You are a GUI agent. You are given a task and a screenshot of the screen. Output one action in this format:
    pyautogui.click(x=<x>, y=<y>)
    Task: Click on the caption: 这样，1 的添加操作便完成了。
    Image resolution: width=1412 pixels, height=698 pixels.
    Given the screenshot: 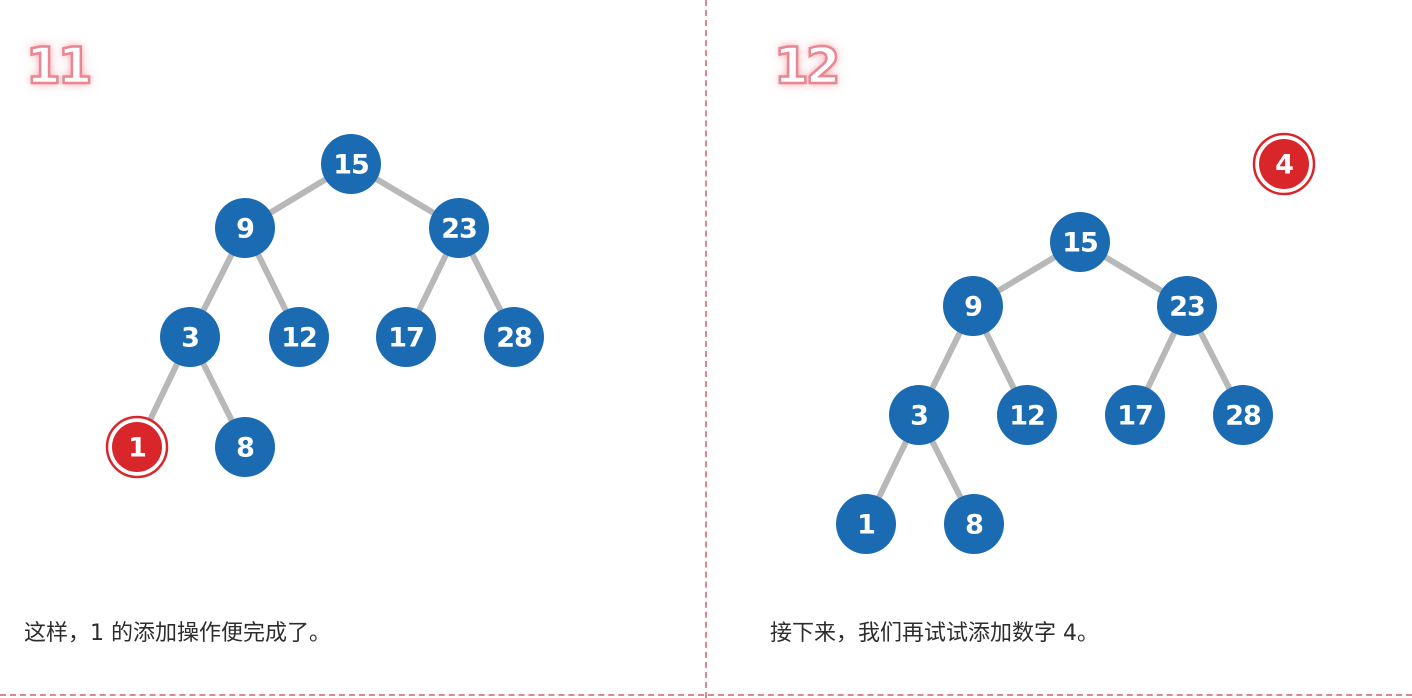 What is the action you would take?
    pyautogui.click(x=177, y=633)
    